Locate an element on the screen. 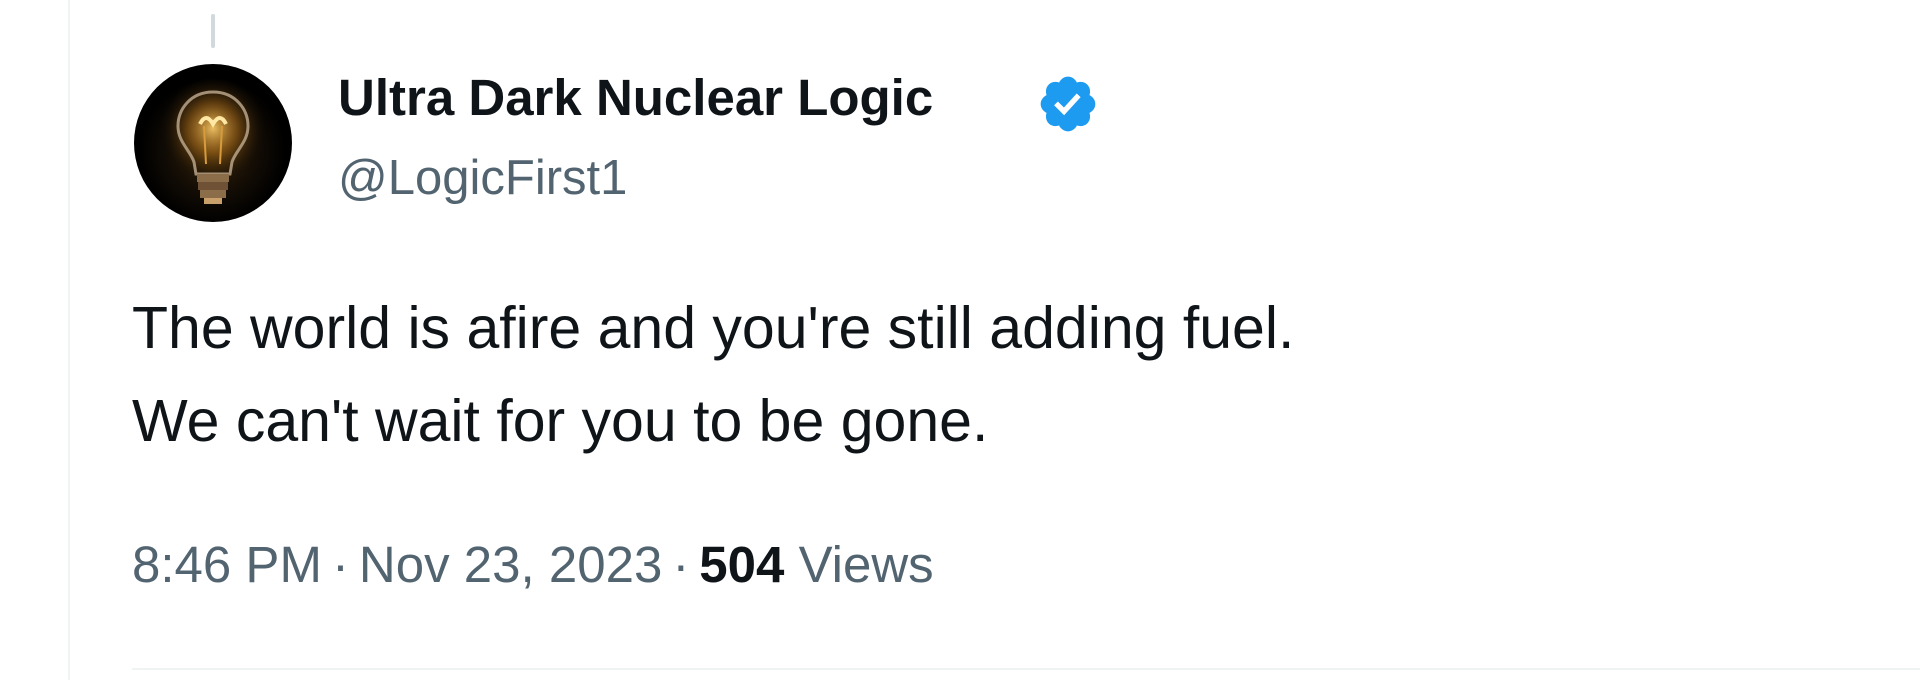  divider is located at coordinates (1026, 669).